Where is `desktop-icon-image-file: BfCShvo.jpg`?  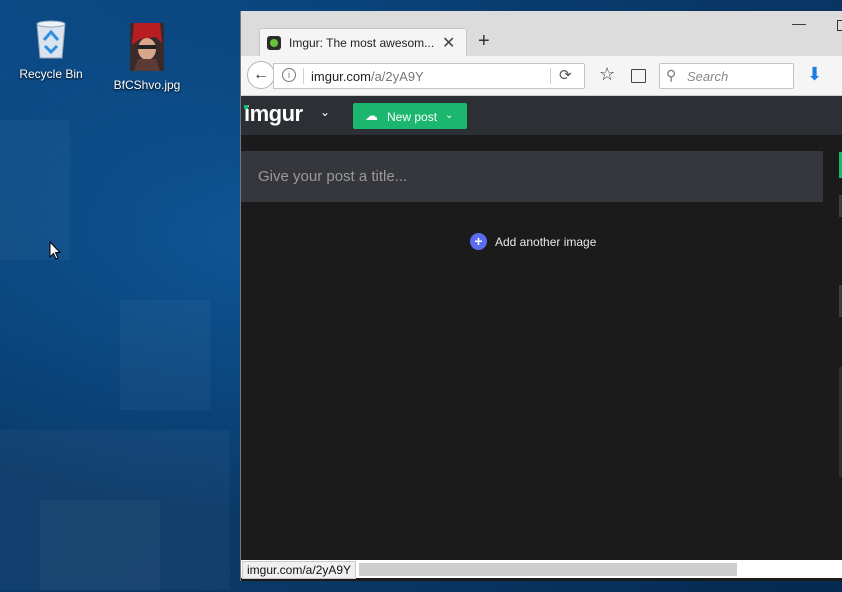 desktop-icon-image-file: BfCShvo.jpg is located at coordinates (147, 57).